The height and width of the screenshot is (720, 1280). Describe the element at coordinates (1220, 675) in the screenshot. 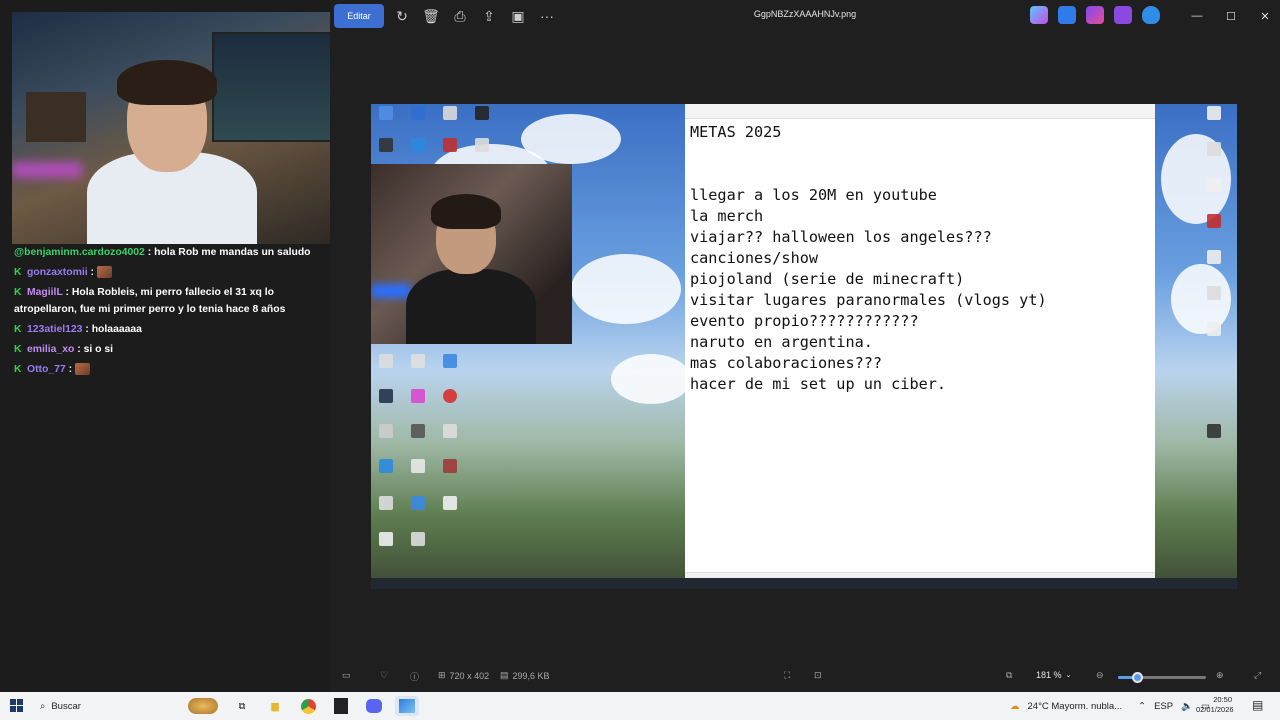

I see `zoom-in-icon: ⊕` at that location.